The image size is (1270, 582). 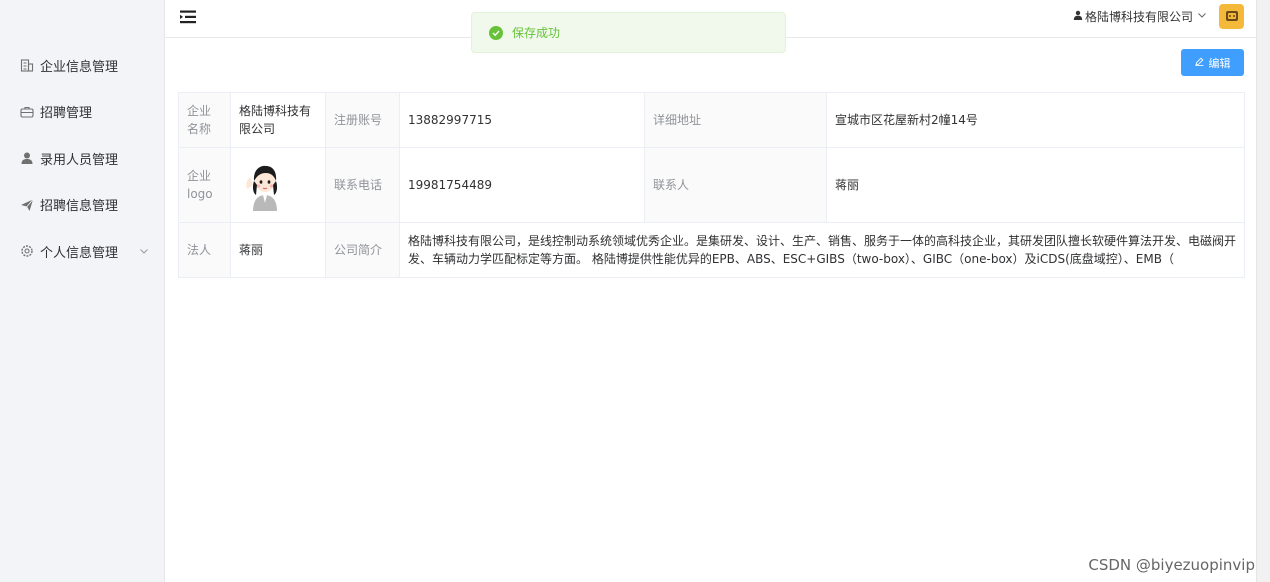 I want to click on sidebar-item-recruitment: 招聘管理, so click(x=82, y=112).